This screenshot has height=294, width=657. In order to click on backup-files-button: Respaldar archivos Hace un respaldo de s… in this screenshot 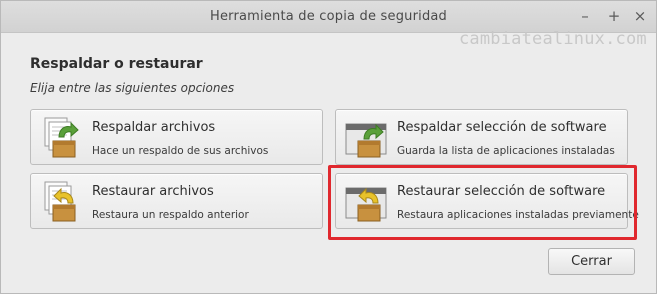, I will do `click(176, 137)`.